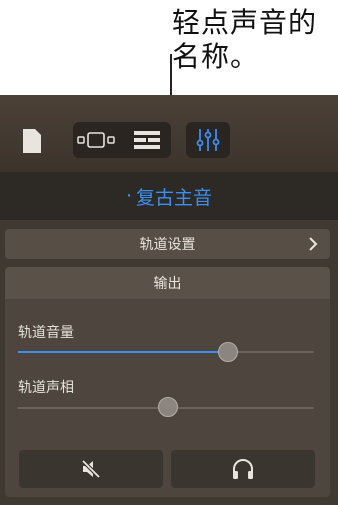  What do you see at coordinates (123, 352) in the screenshot?
I see `track-volume-slider-fill` at bounding box center [123, 352].